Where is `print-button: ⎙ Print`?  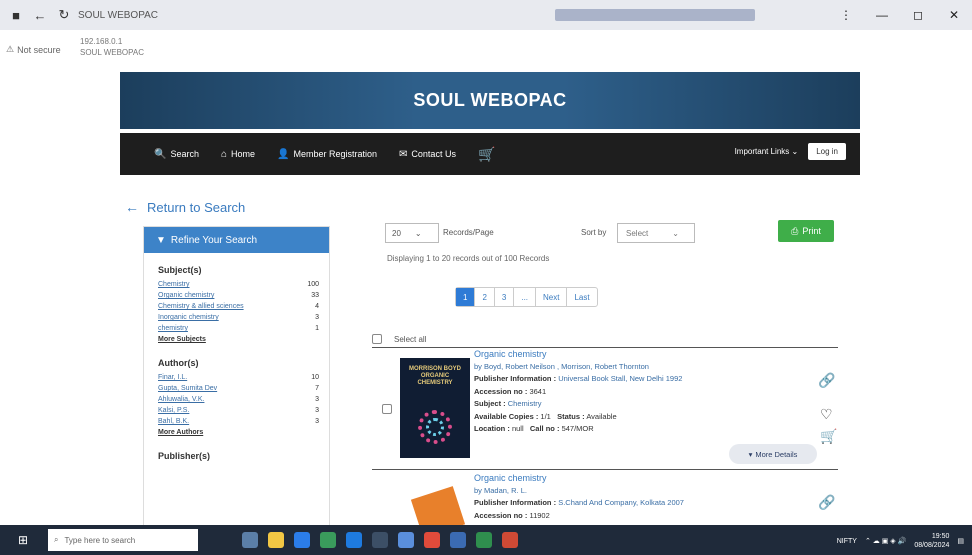
print-button: ⎙ Print is located at coordinates (806, 231).